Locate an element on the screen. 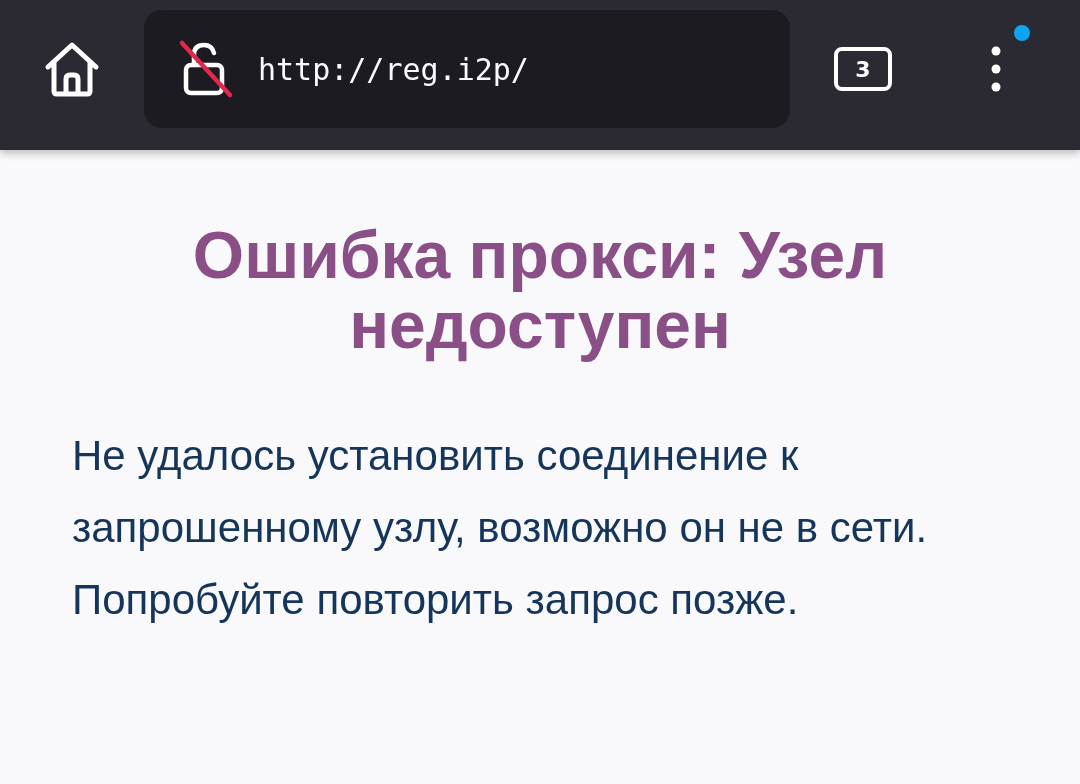 This screenshot has width=1080, height=784. address-bar: http://reg.i2p/ is located at coordinates (467, 69).